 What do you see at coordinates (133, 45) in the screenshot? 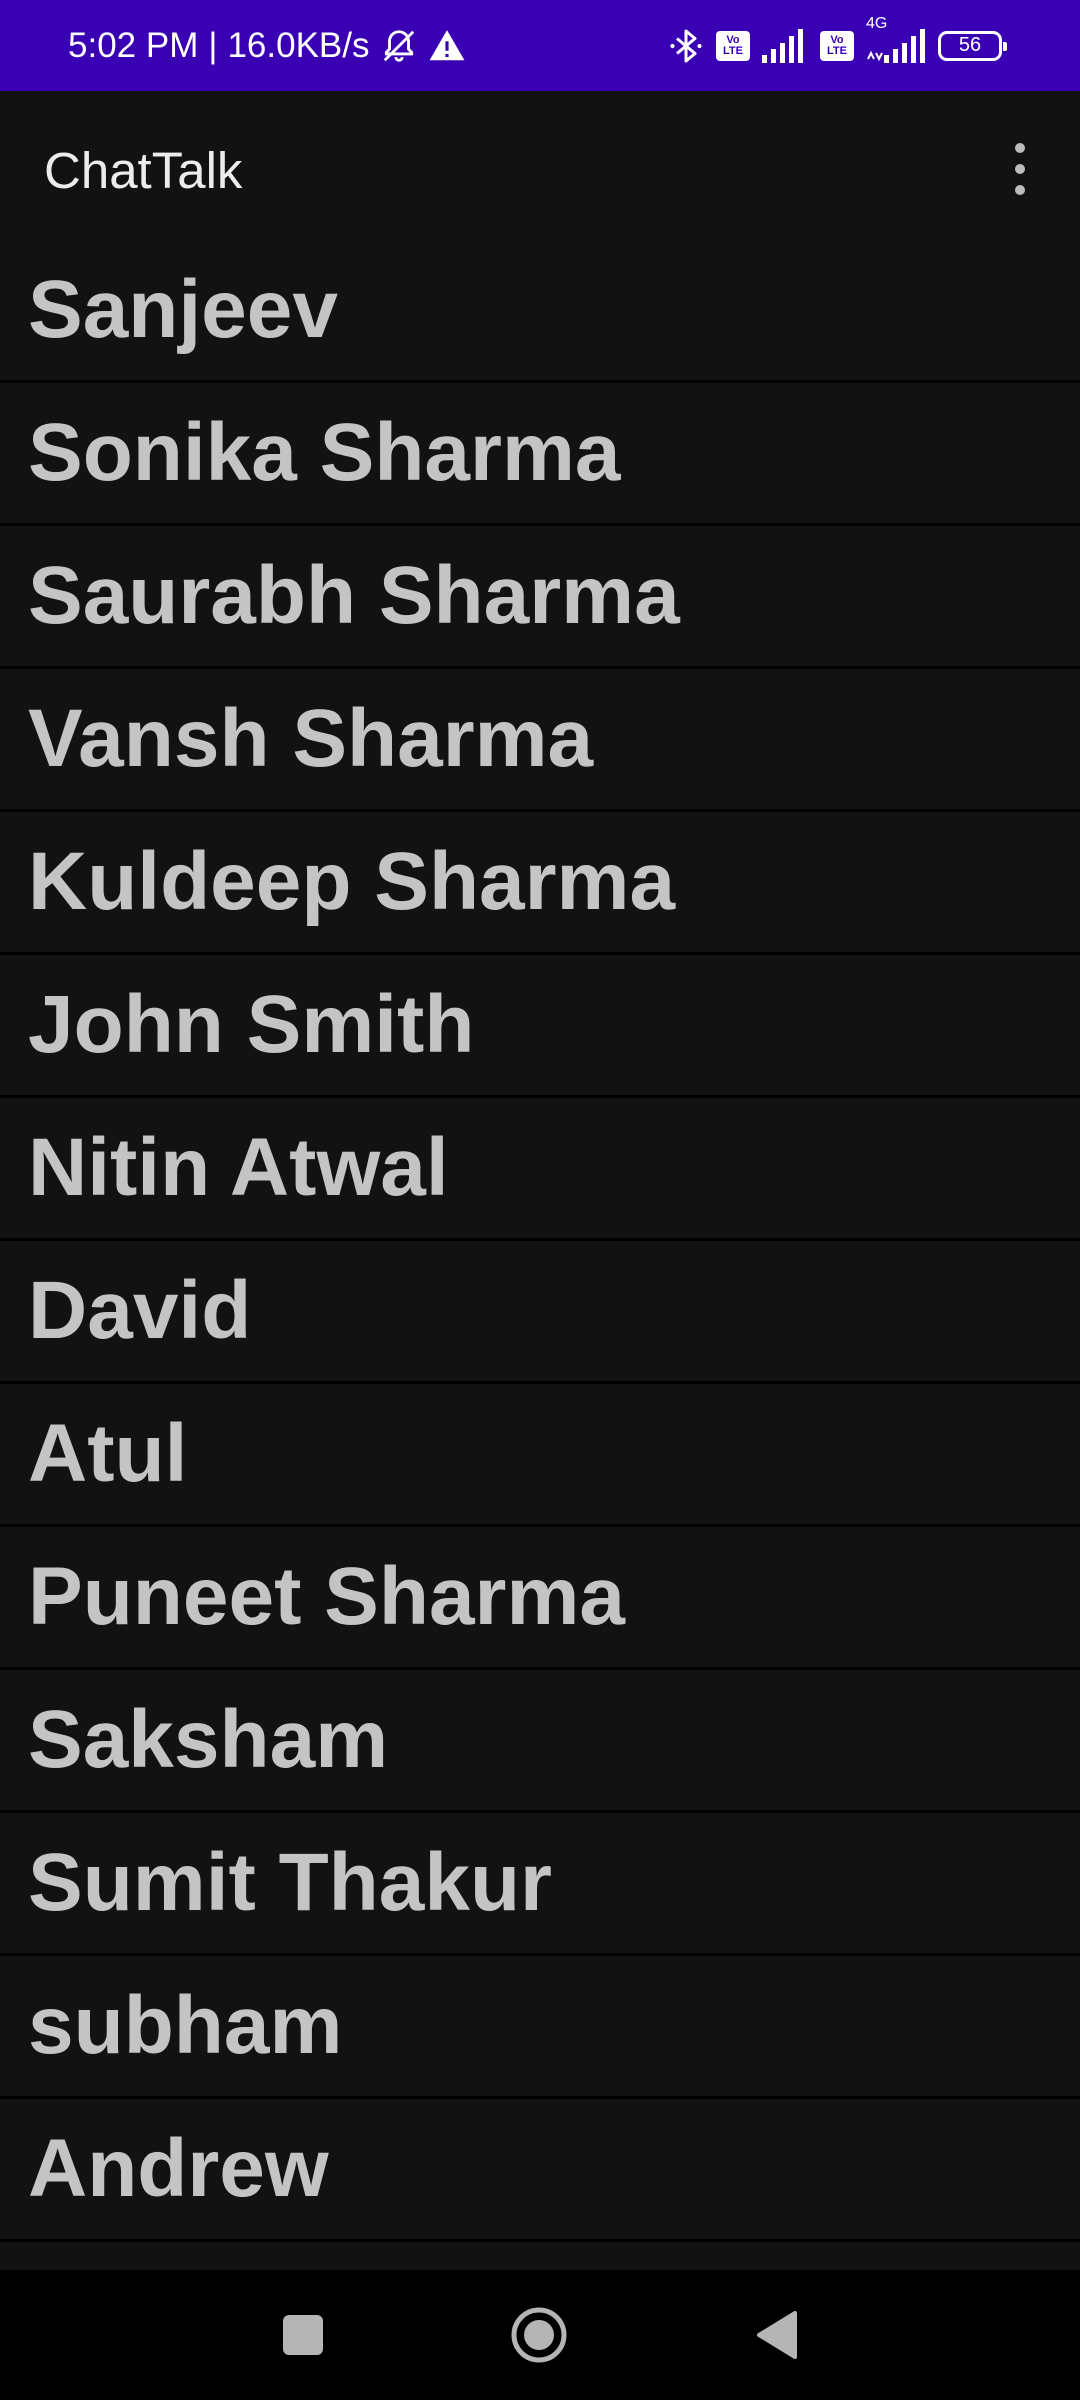
I see `status-time: 5:02 PM` at bounding box center [133, 45].